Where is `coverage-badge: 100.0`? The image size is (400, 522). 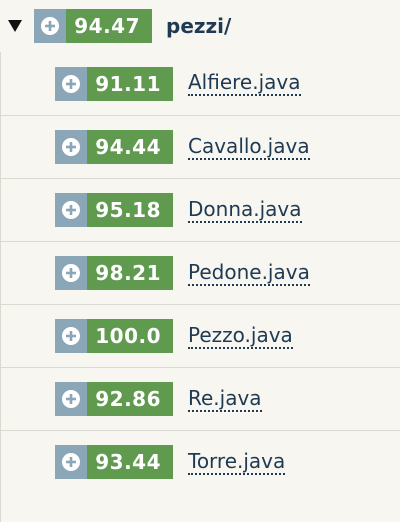
coverage-badge: 100.0 is located at coordinates (114, 336).